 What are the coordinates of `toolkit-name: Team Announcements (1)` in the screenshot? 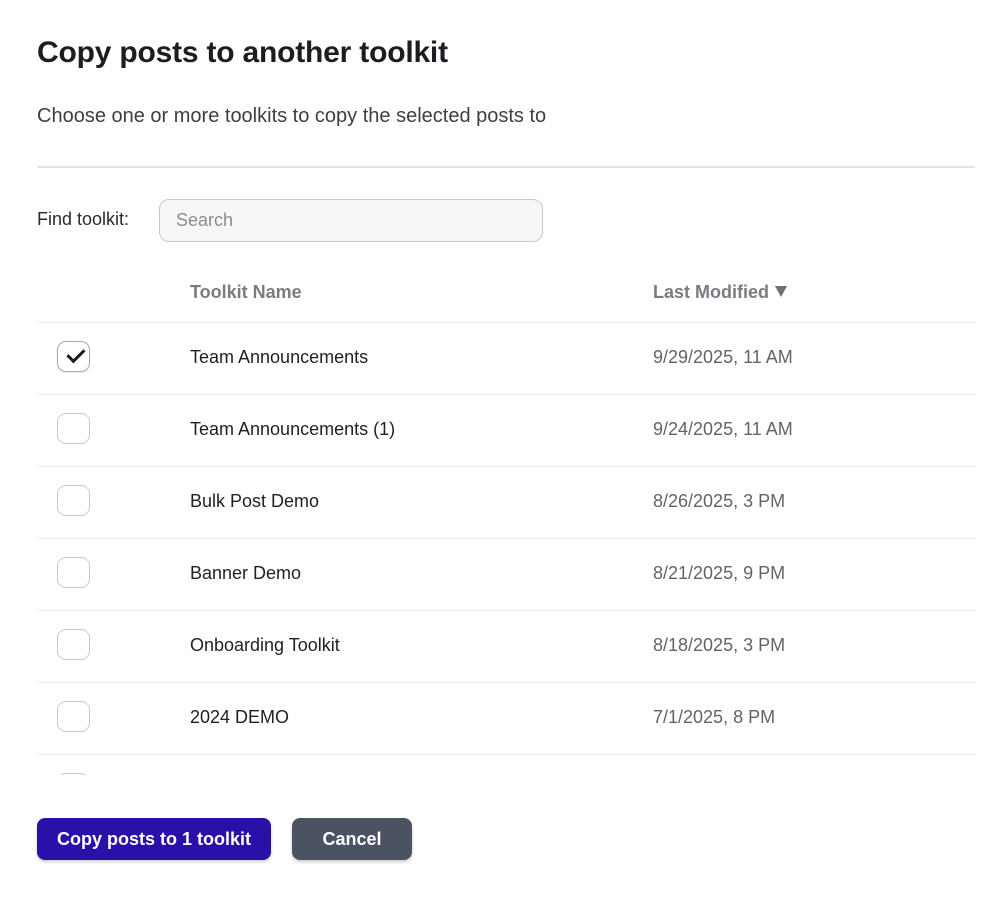 It's located at (293, 429).